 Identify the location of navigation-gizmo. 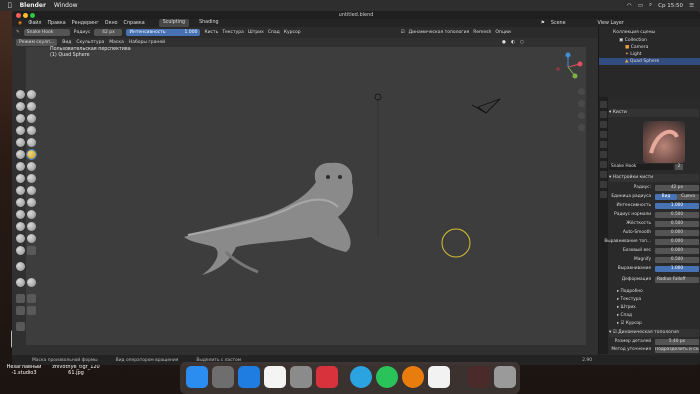
(568, 67).